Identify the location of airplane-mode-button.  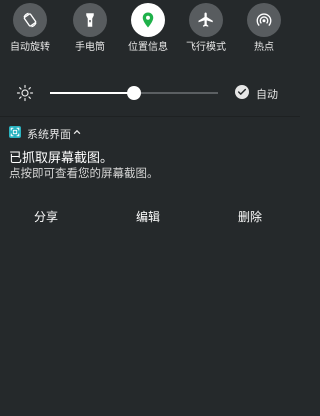
(206, 20).